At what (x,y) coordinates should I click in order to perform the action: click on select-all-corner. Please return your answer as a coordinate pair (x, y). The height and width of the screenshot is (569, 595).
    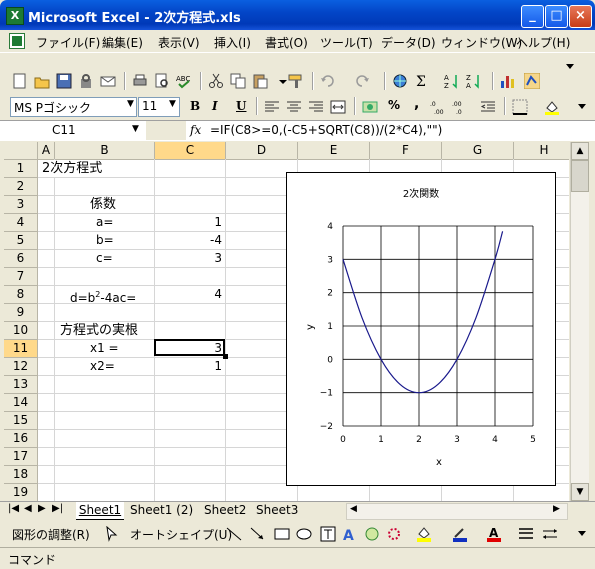
    Looking at the image, I should click on (21, 151).